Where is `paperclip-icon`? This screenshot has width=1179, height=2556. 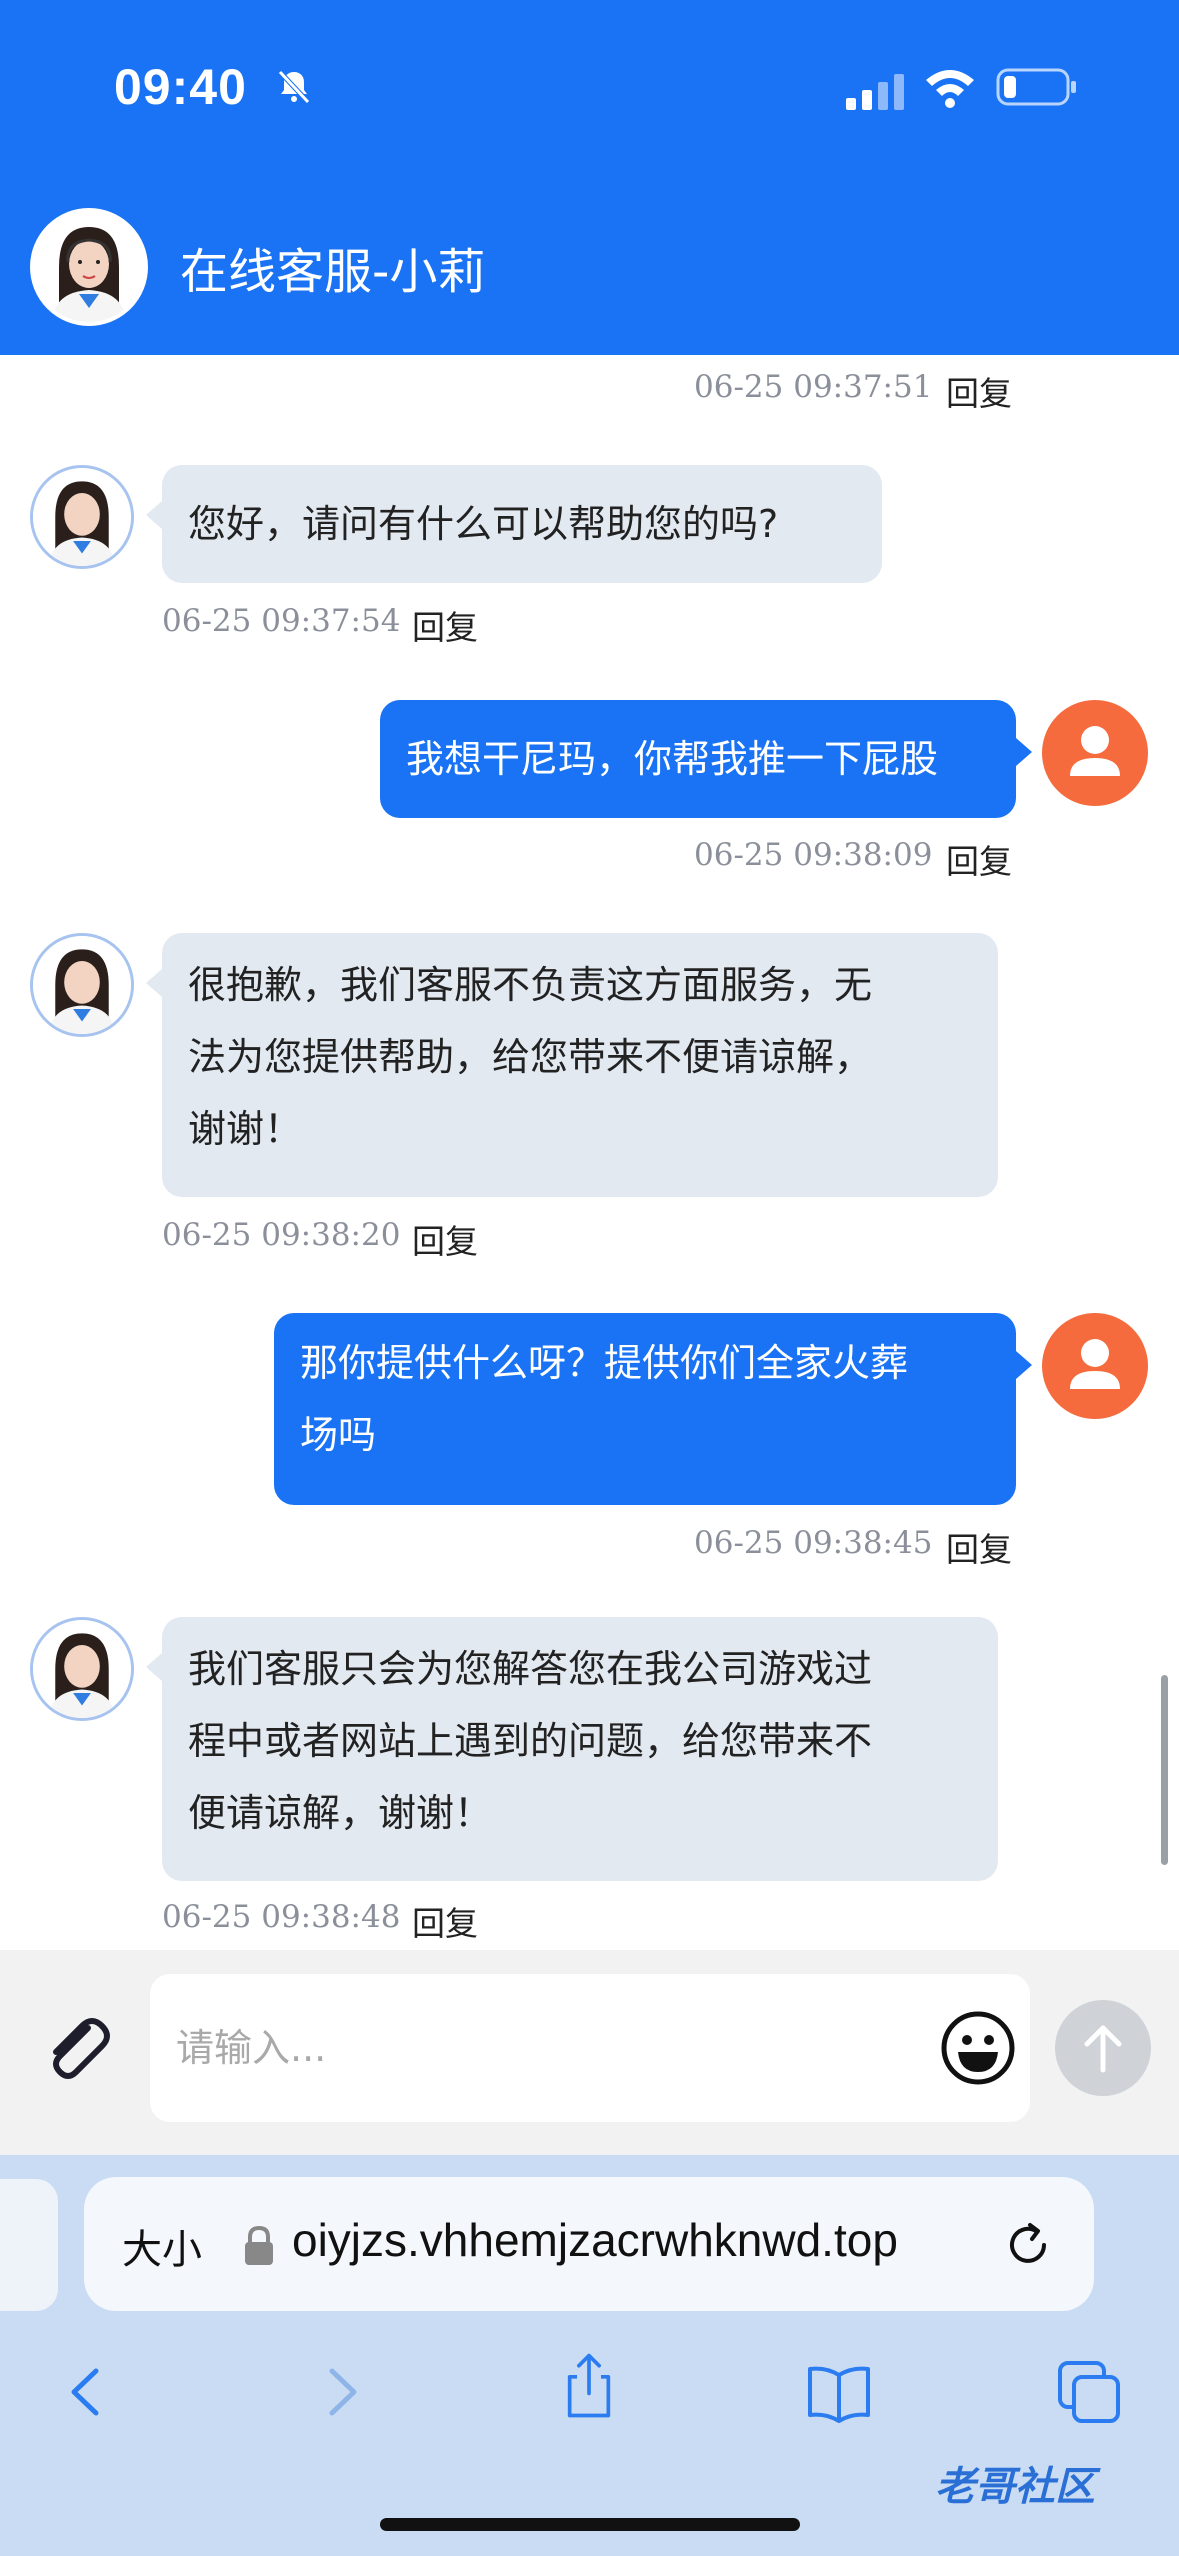
paperclip-icon is located at coordinates (76, 2048).